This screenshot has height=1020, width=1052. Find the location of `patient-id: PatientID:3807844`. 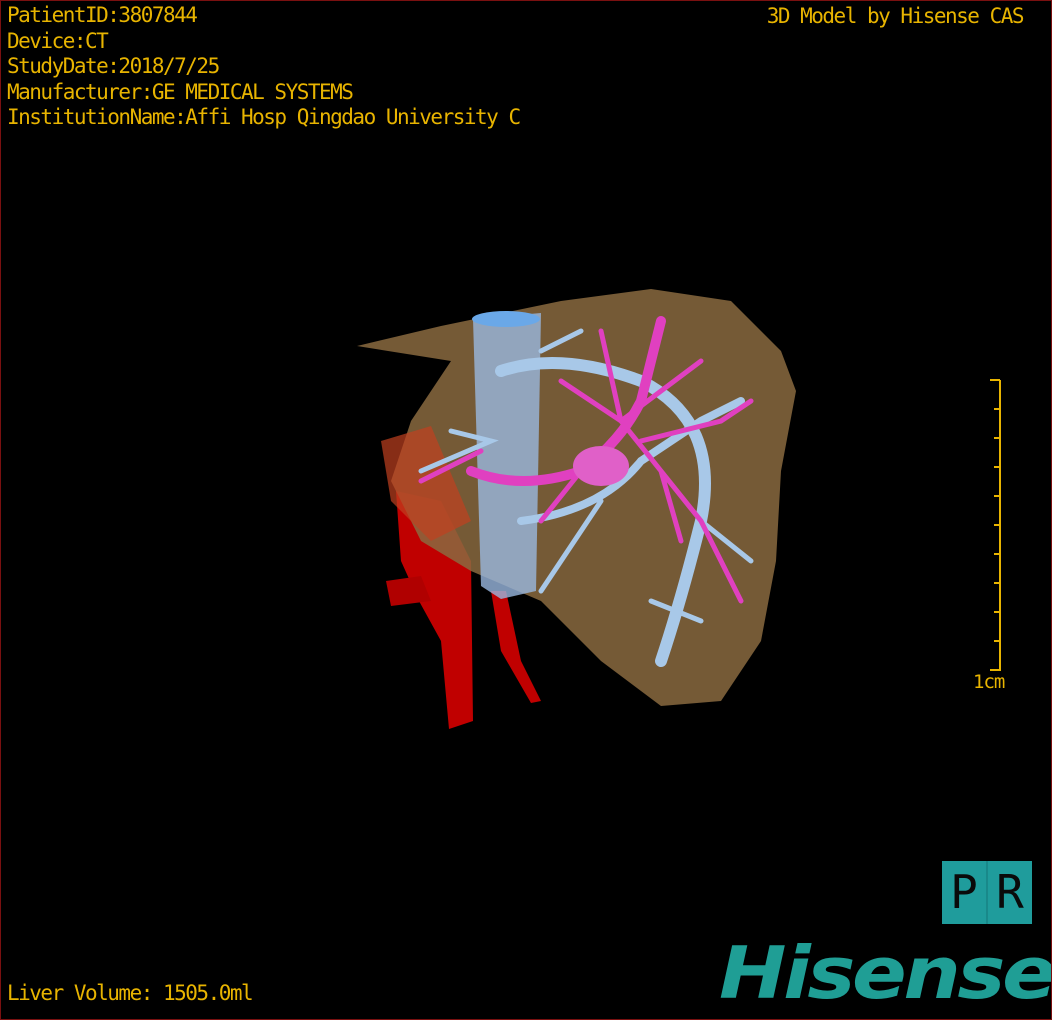

patient-id: PatientID:3807844 is located at coordinates (102, 15).